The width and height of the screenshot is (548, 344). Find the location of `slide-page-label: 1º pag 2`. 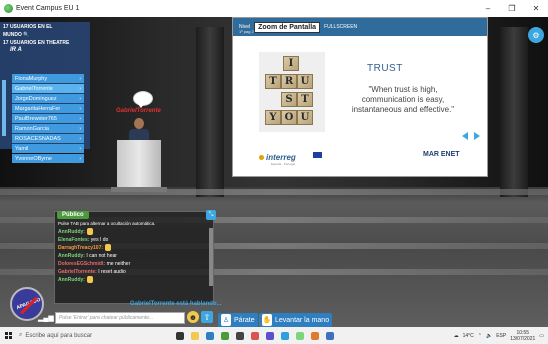

slide-page-label: 1º pag 2 is located at coordinates (246, 31).